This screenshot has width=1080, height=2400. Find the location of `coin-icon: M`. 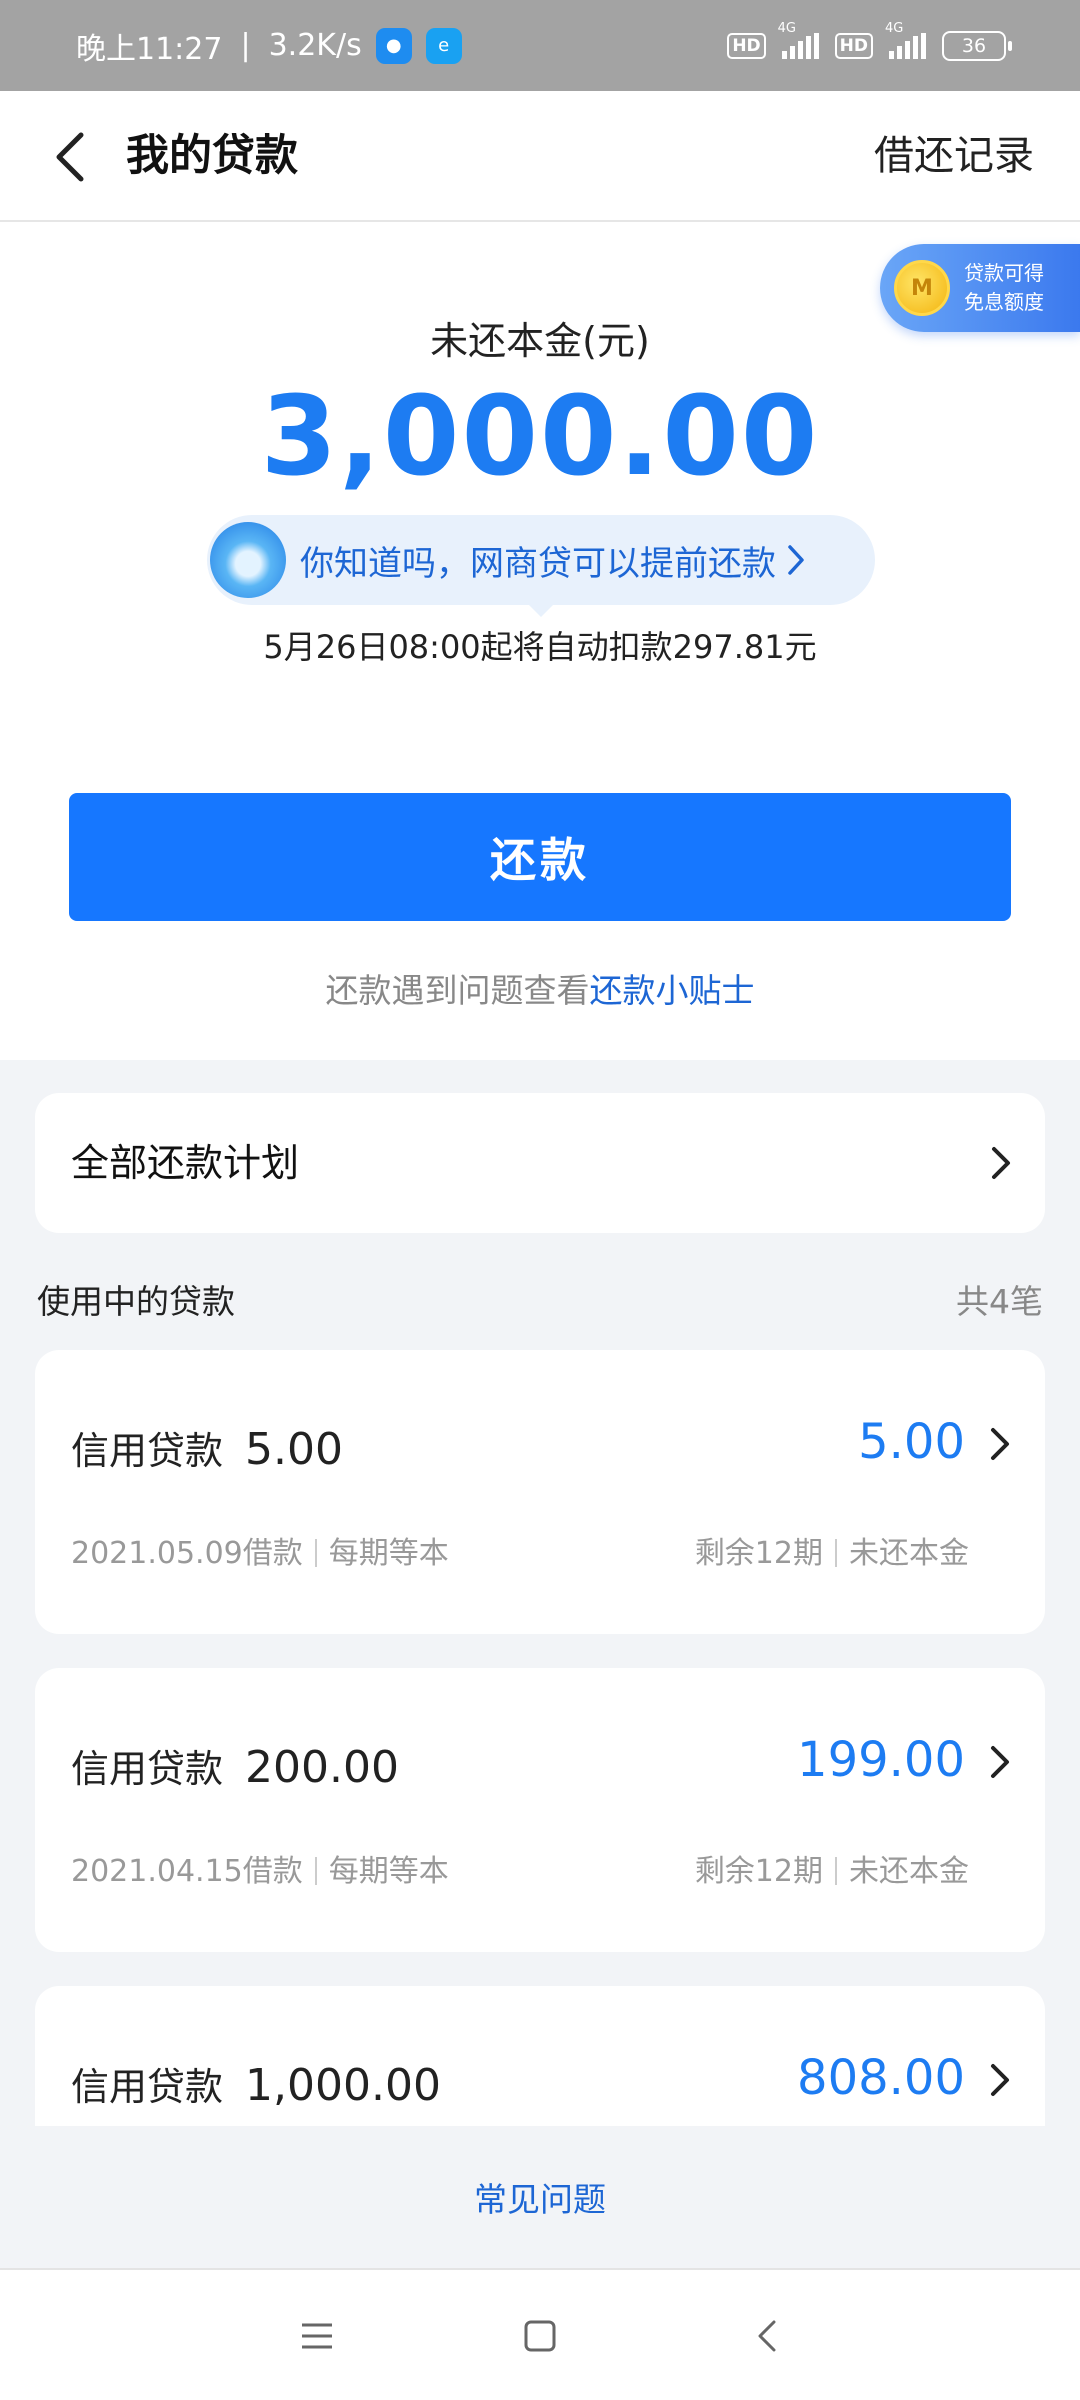

coin-icon: M is located at coordinates (922, 288).